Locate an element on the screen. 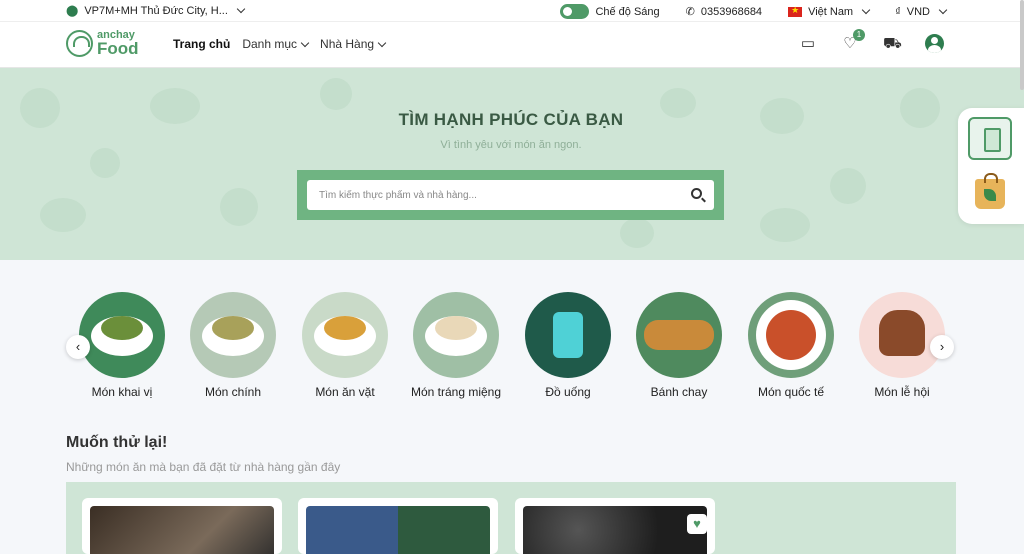  logo: anchay Food is located at coordinates (102, 43).